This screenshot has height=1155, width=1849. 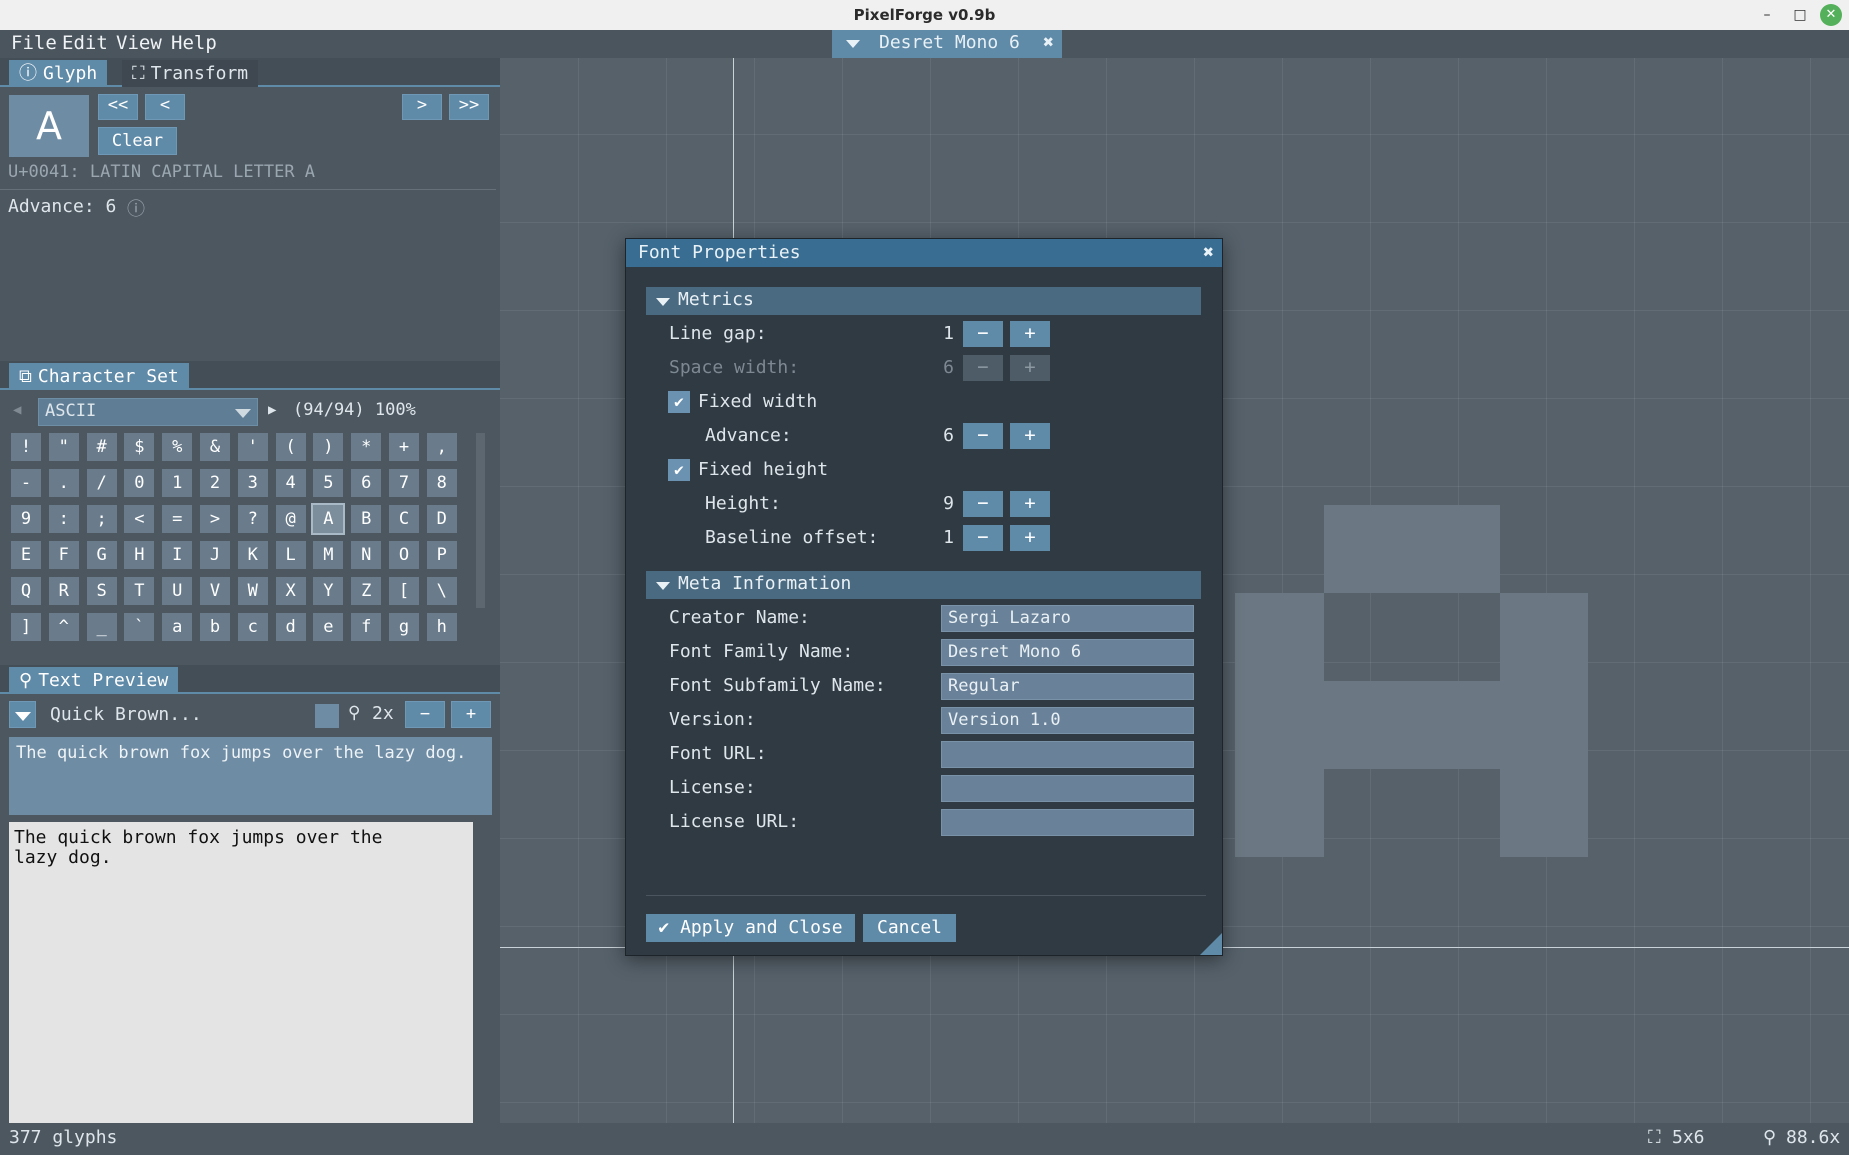 I want to click on char-cell: #, so click(x=101, y=447).